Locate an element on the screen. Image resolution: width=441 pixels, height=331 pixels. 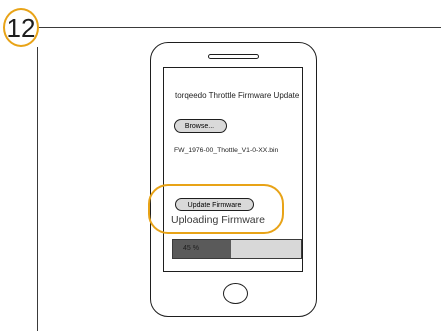
screen-title: torqeedo Throttle Firmware Update is located at coordinates (237, 95).